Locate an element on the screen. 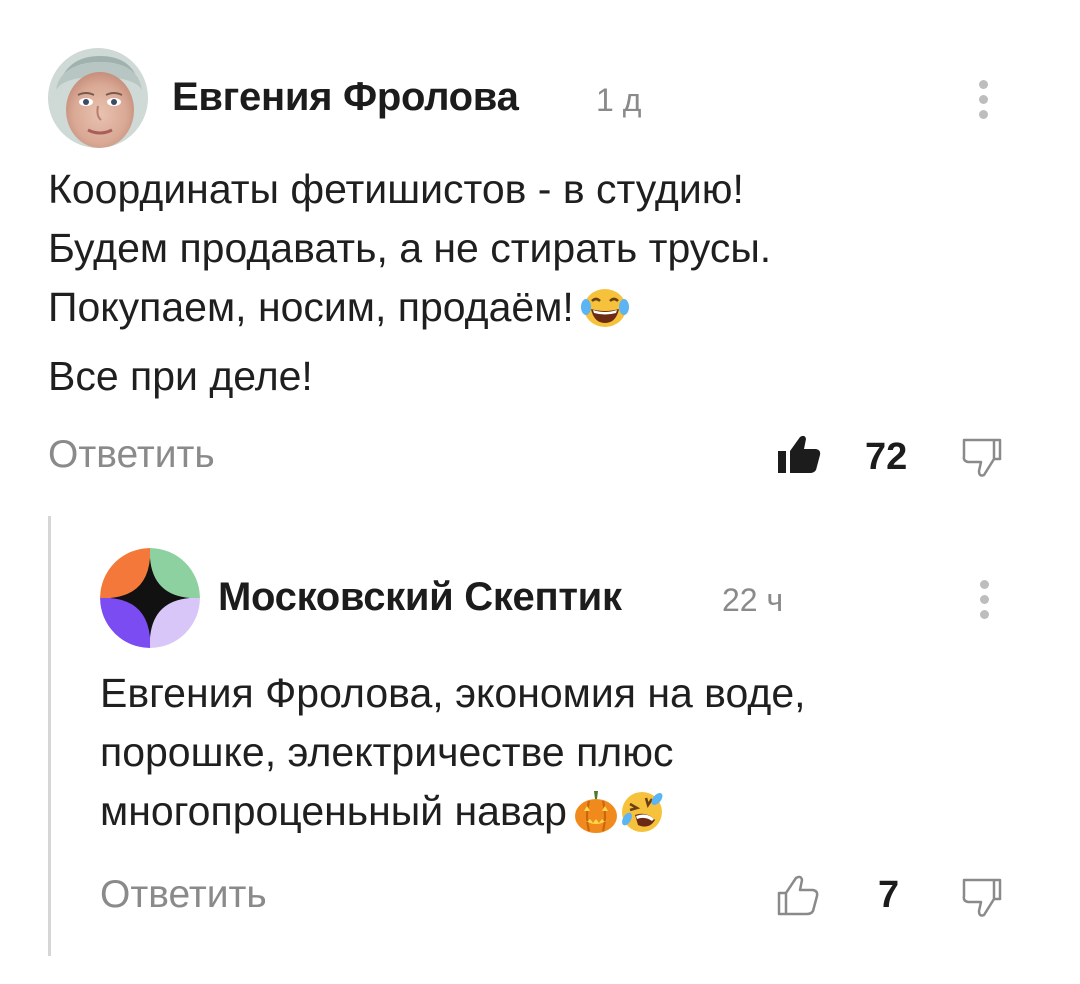 Image resolution: width=1080 pixels, height=984 pixels. comment-line: Все при деле! is located at coordinates (180, 376).